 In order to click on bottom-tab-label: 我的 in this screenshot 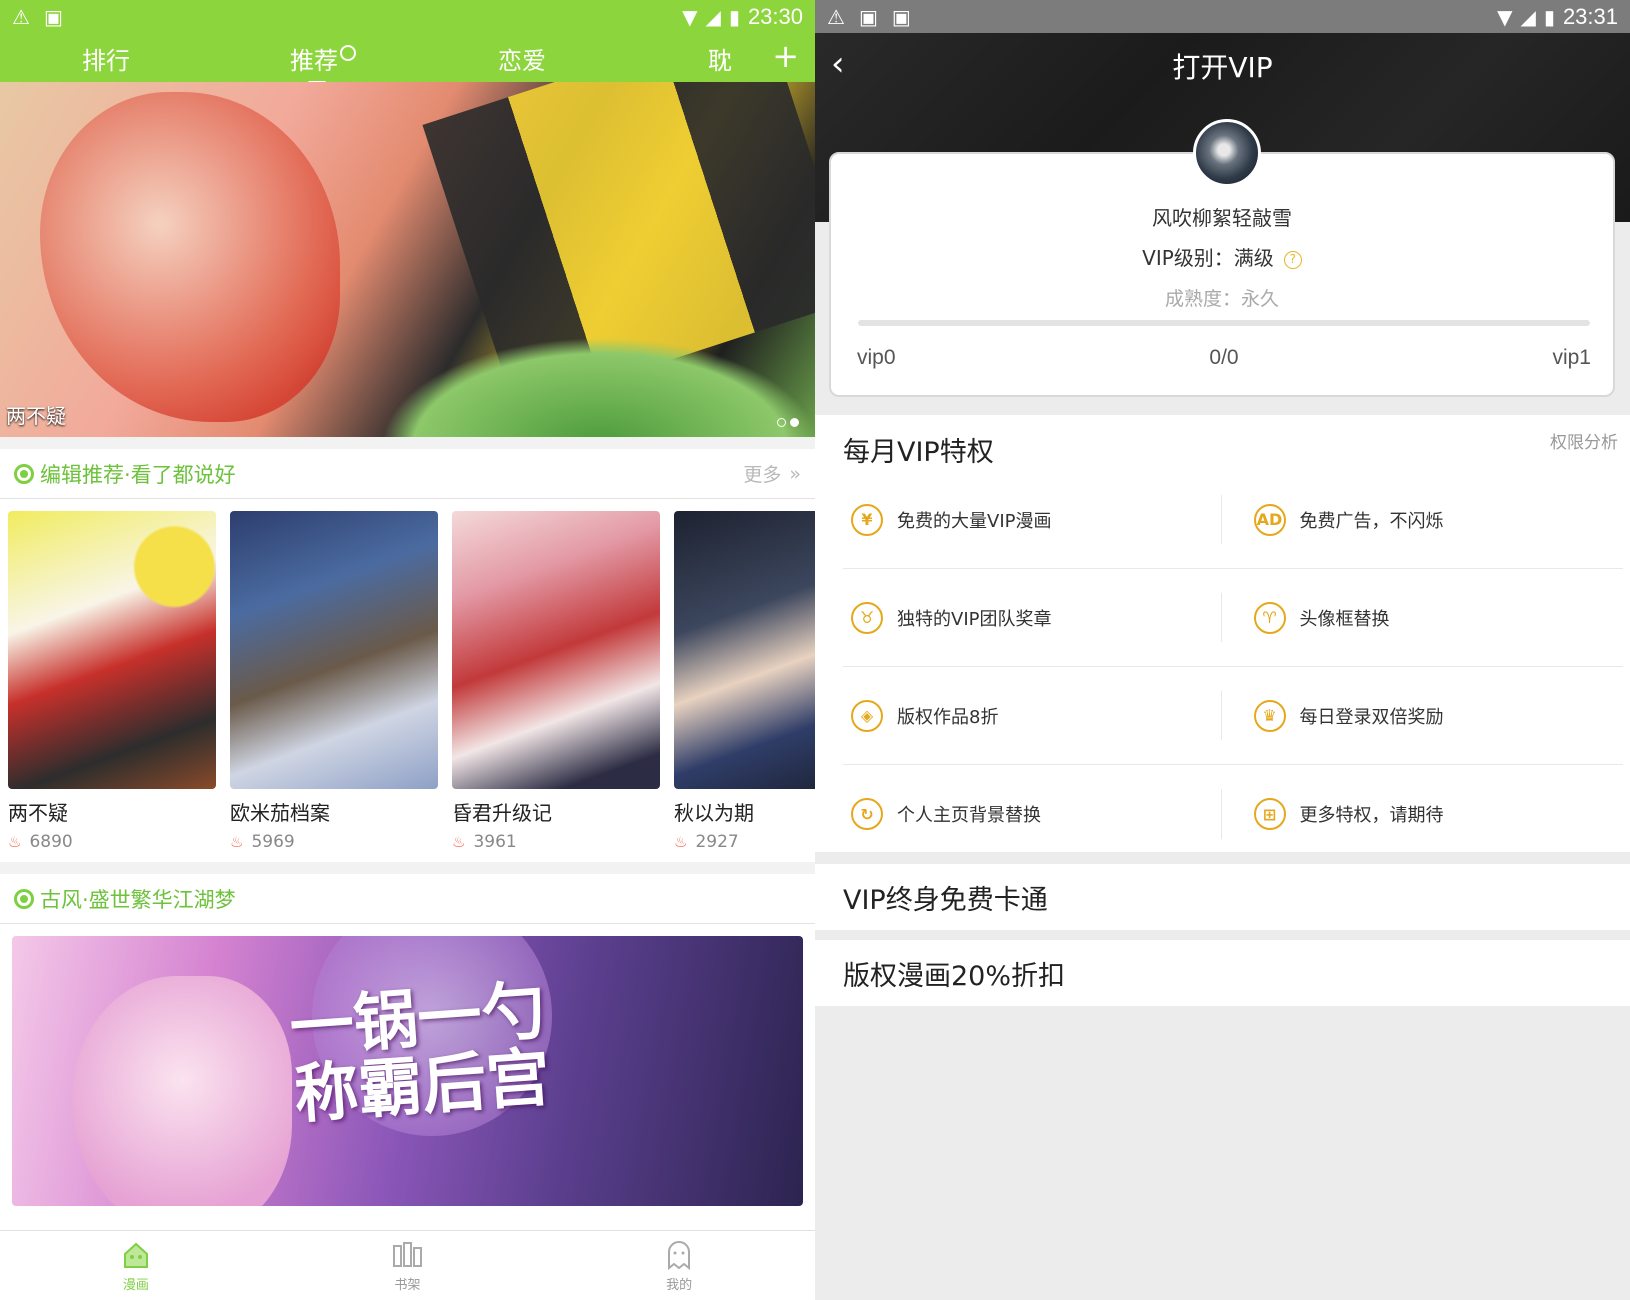, I will do `click(679, 1285)`.